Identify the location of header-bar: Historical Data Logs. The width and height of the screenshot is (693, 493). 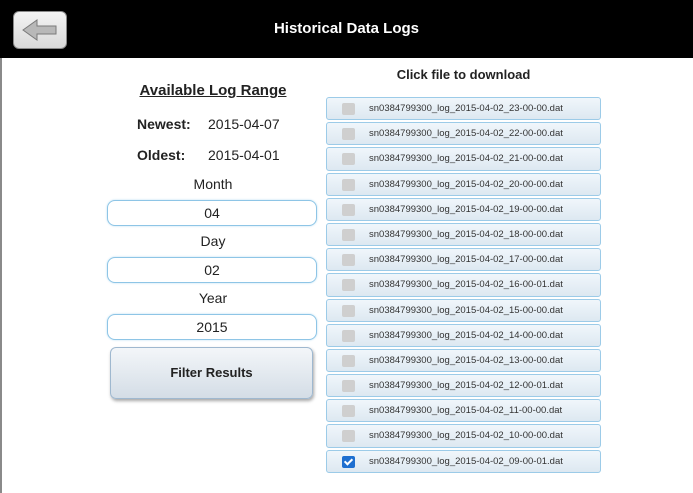
(346, 29).